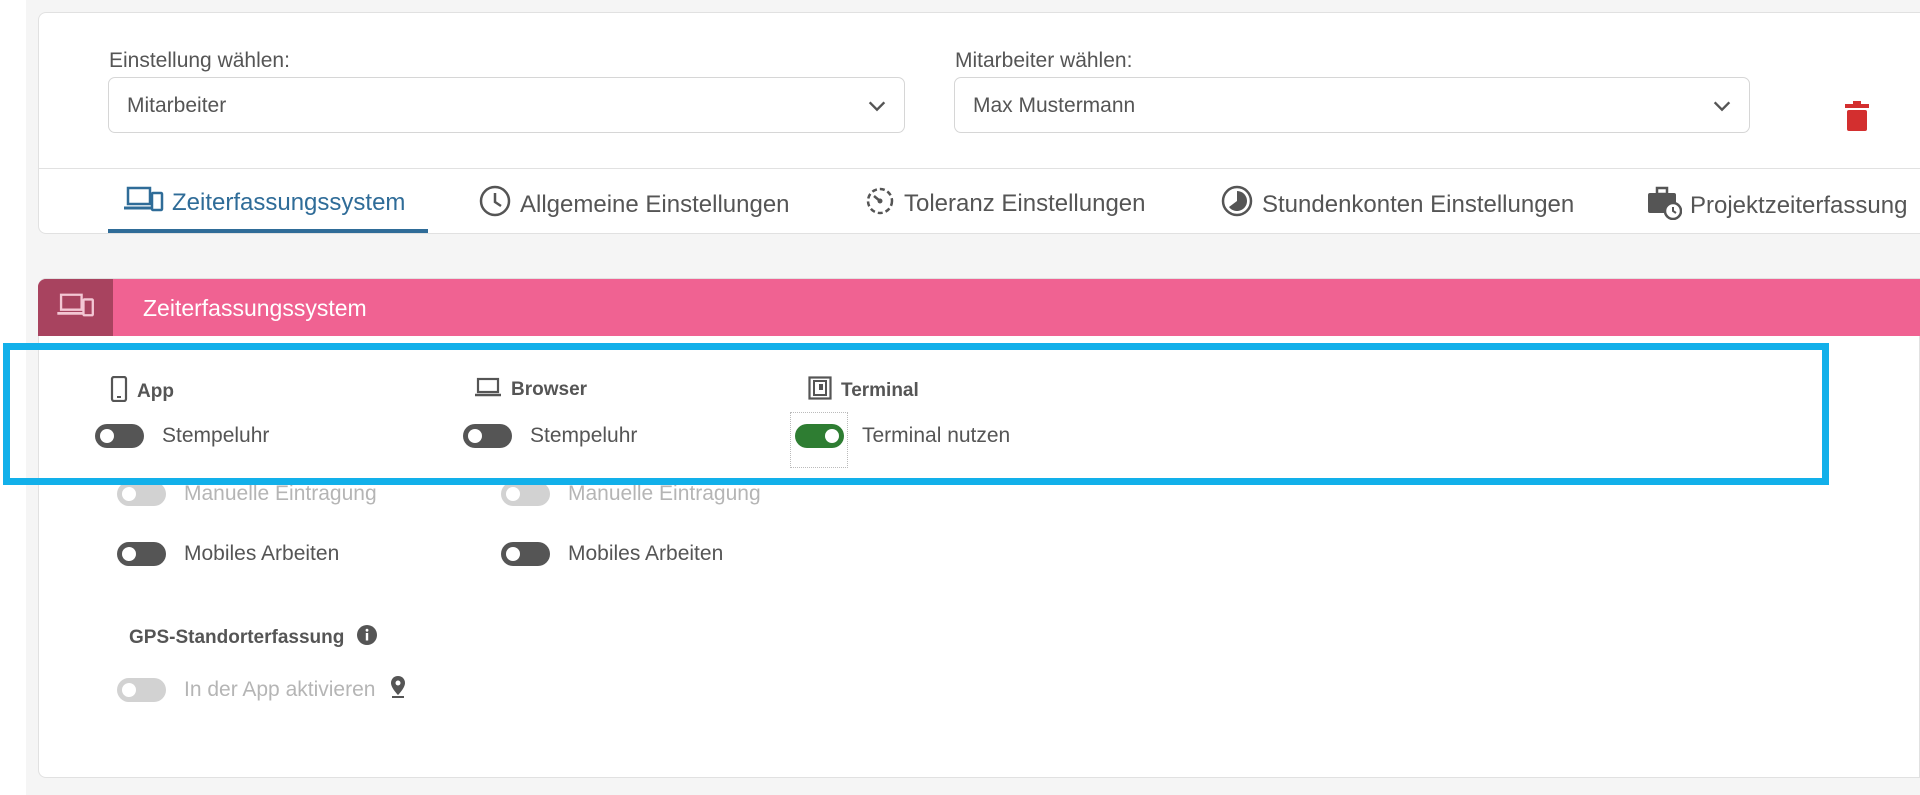  I want to click on clock-icon, so click(495, 204).